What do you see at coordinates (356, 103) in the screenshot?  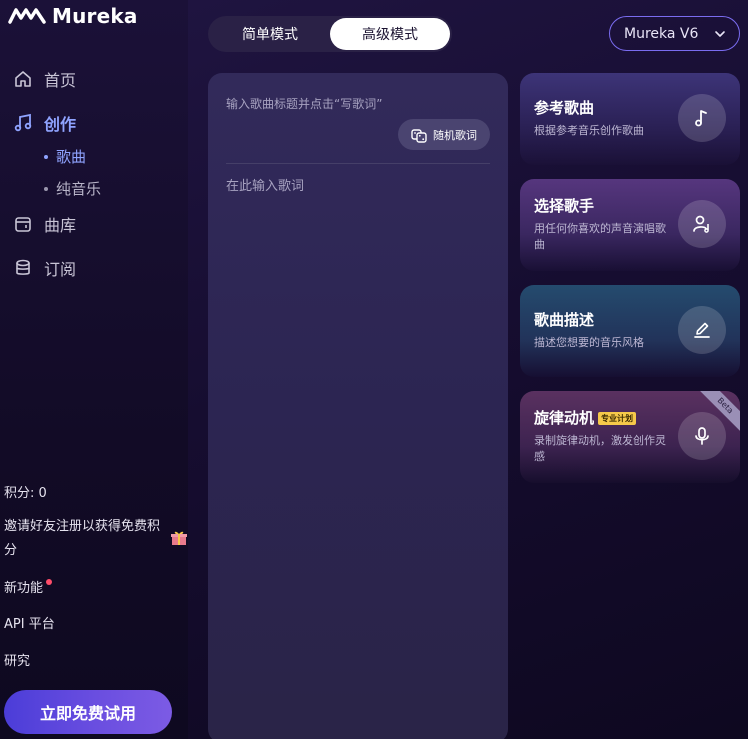 I see `song-title-input: 输入歌曲标题并点击“写歌词”` at bounding box center [356, 103].